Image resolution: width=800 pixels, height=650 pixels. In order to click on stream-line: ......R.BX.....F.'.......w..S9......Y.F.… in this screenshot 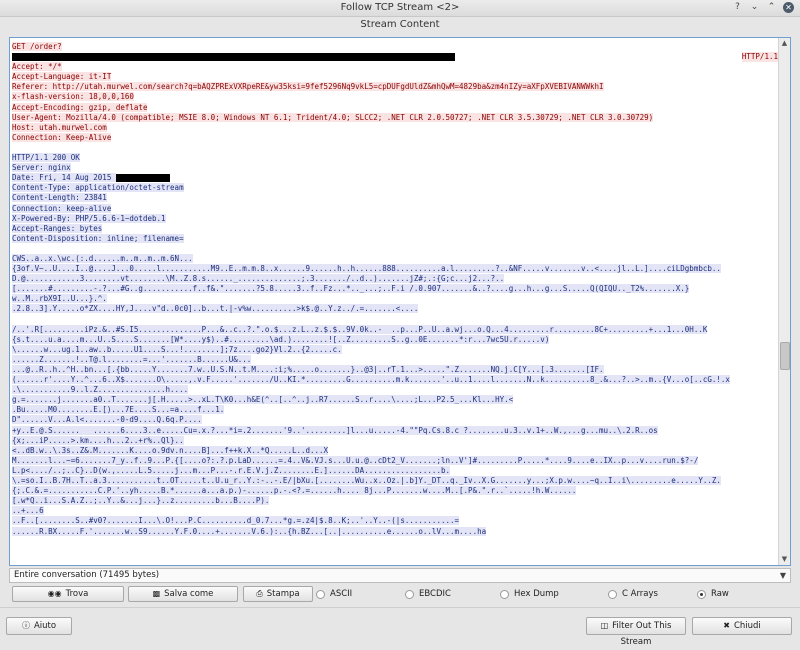, I will do `click(396, 531)`.